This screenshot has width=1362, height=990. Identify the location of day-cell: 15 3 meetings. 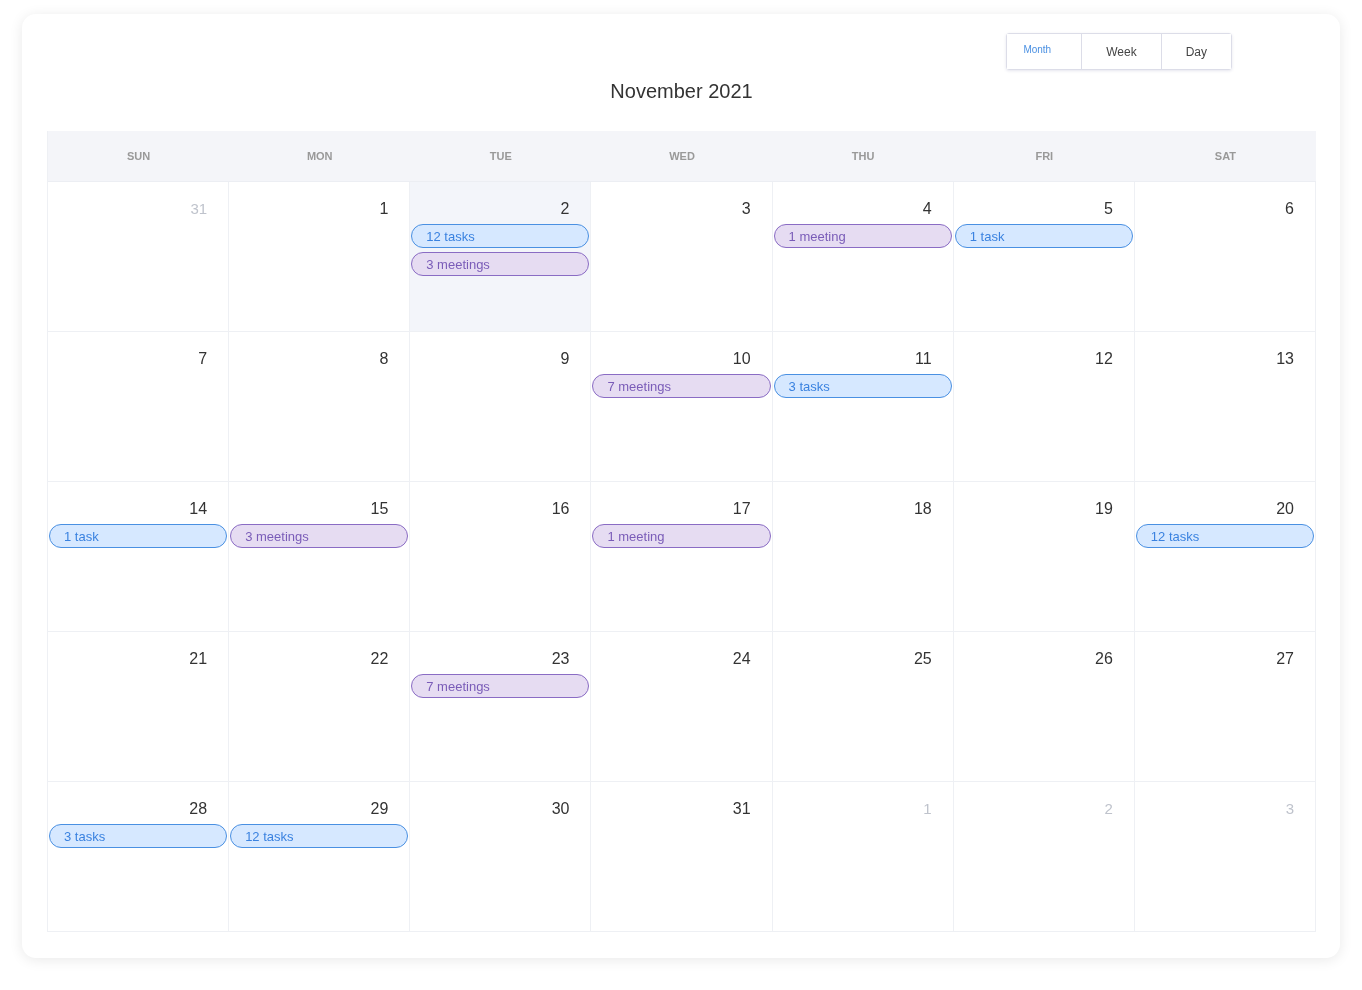
(320, 557).